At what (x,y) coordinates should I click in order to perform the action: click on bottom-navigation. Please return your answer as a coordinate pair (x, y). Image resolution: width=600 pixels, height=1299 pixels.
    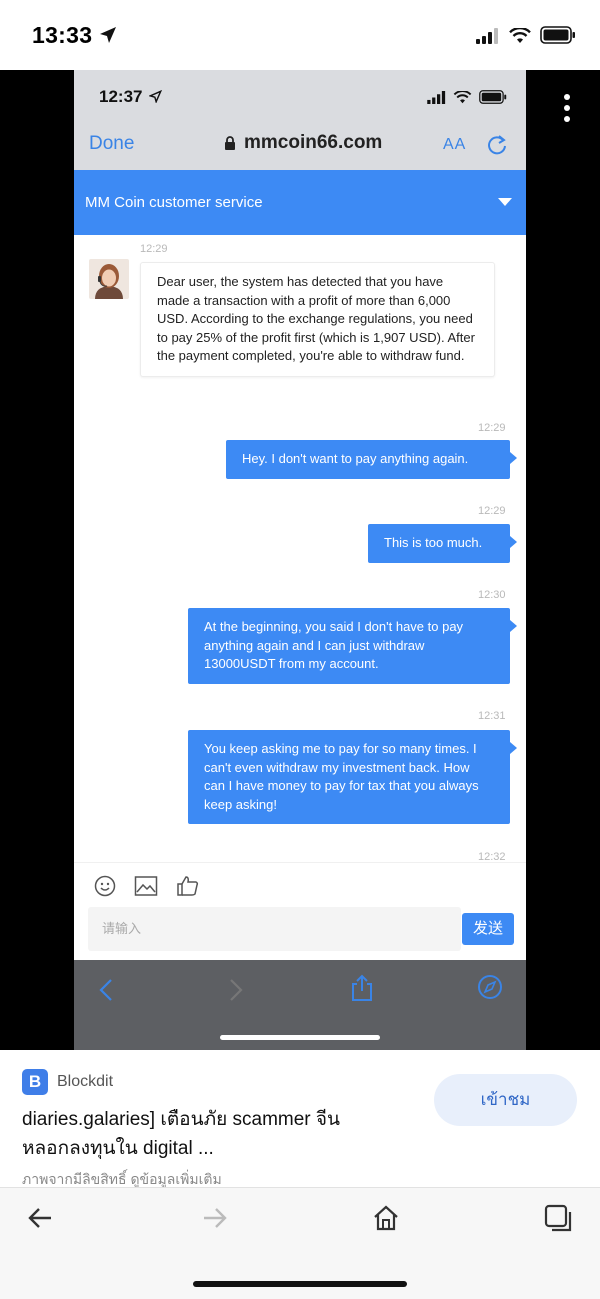
    Looking at the image, I should click on (300, 1243).